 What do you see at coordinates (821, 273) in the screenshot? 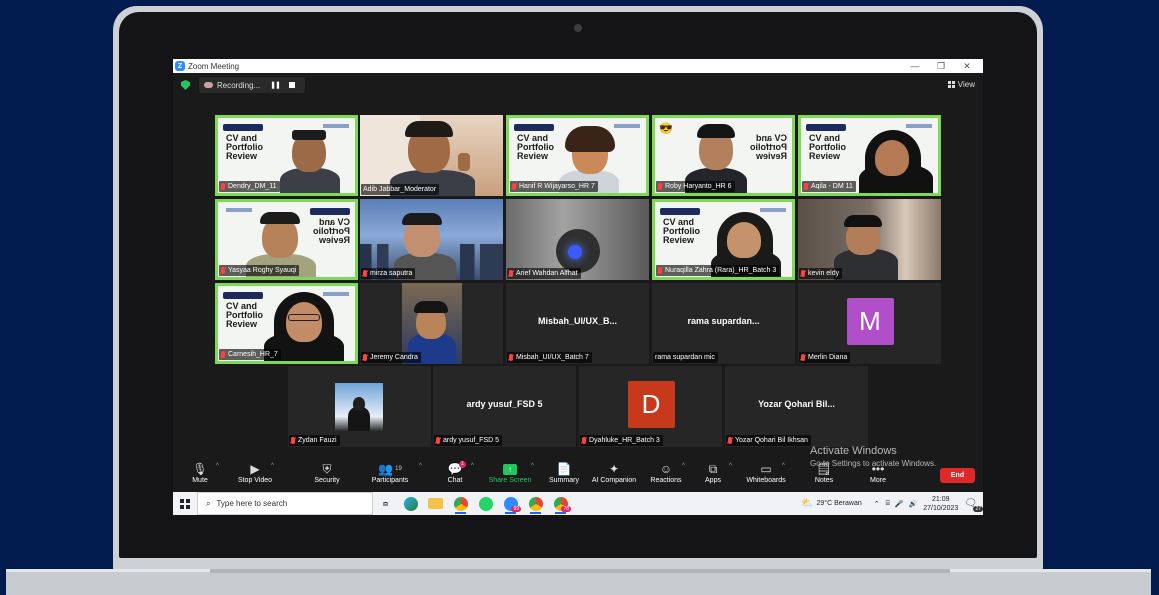
I see `participant-name: kevin eldy` at bounding box center [821, 273].